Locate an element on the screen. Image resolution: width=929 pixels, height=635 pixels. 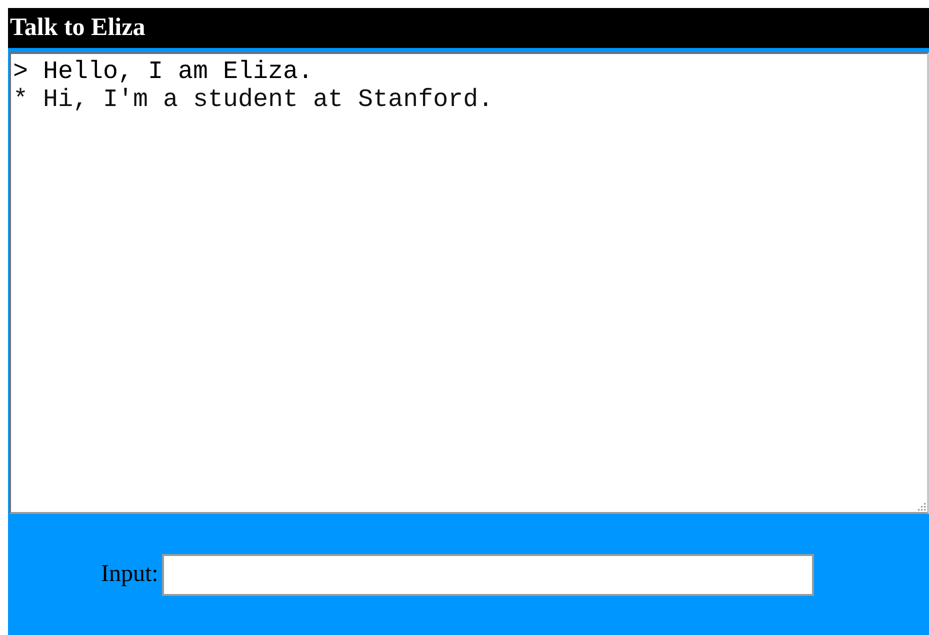
user-message: * Hi, I'm a student at Stanford. is located at coordinates (253, 100).